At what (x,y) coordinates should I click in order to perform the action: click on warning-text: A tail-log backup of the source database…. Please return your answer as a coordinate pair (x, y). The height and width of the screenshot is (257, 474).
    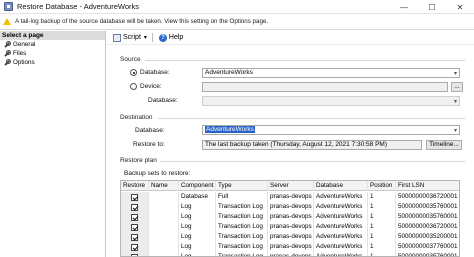
    Looking at the image, I should click on (142, 21).